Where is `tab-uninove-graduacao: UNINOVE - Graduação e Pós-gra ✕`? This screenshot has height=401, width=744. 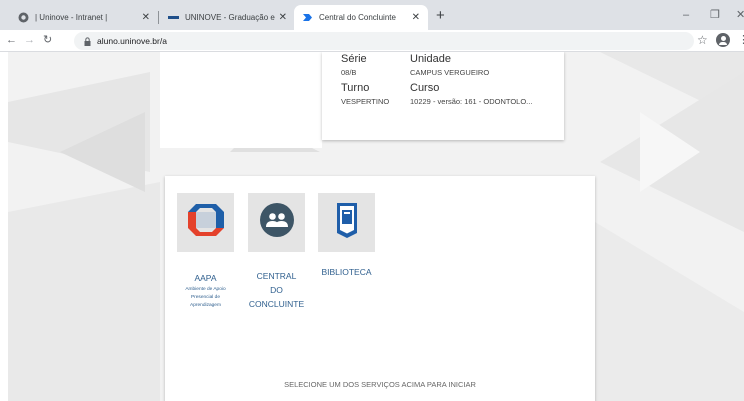 tab-uninove-graduacao: UNINOVE - Graduação e Pós-gra ✕ is located at coordinates (227, 17).